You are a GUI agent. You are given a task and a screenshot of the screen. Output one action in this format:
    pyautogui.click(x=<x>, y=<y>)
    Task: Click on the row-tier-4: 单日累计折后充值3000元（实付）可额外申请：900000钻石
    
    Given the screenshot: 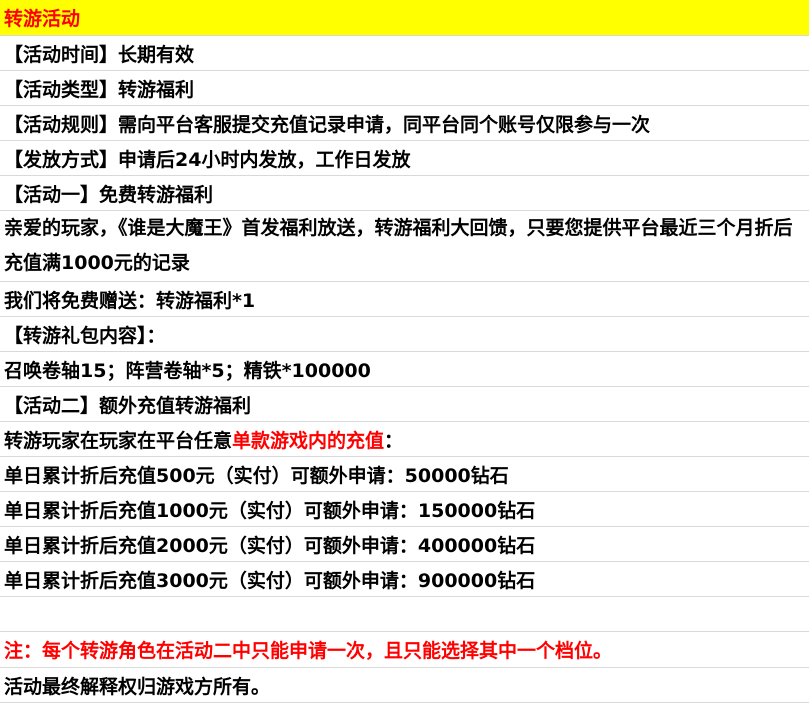 What is the action you would take?
    pyautogui.click(x=404, y=579)
    